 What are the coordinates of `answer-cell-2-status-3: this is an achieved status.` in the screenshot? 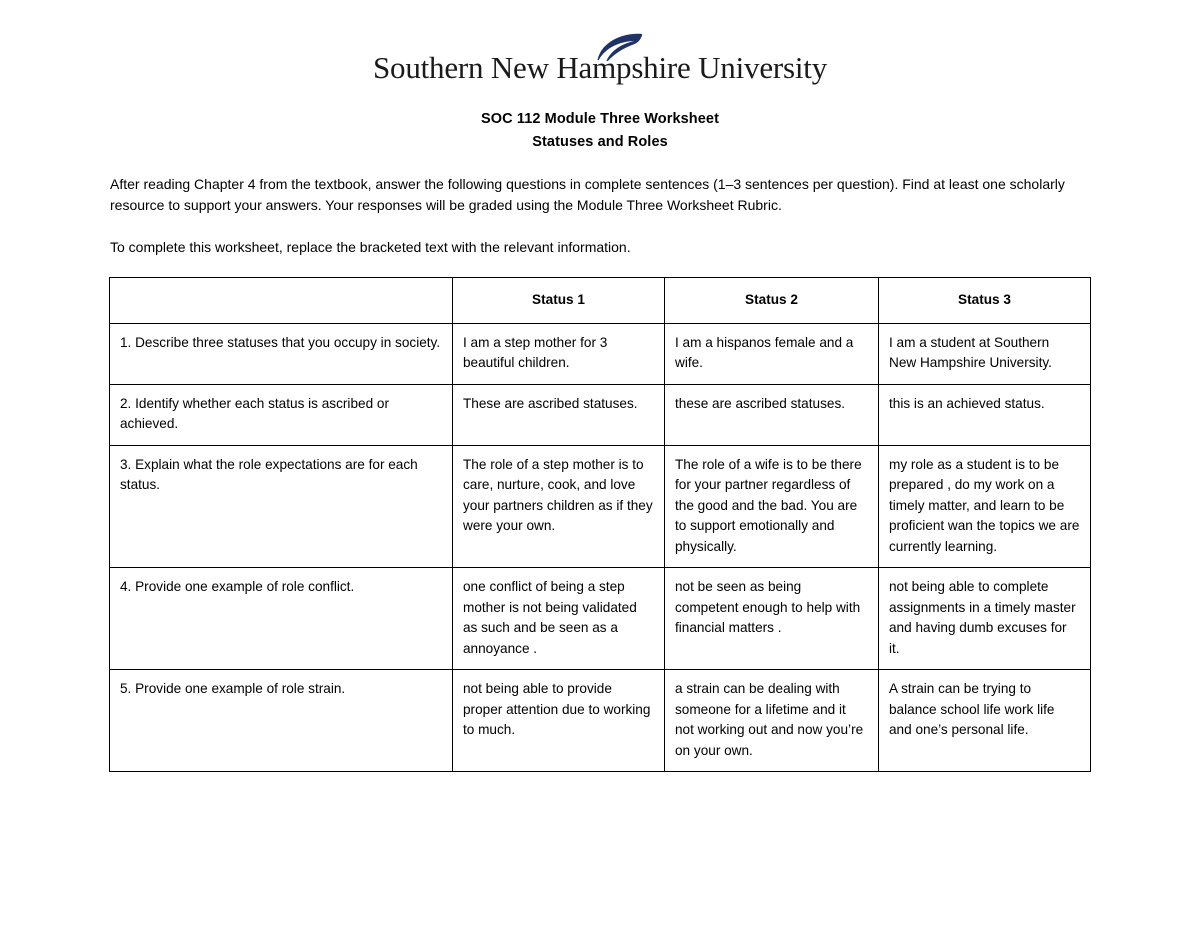 It's located at (984, 414).